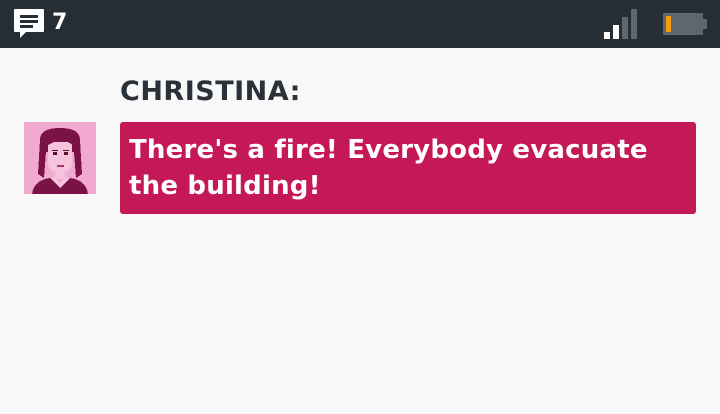 The height and width of the screenshot is (414, 720). Describe the element at coordinates (60, 158) in the screenshot. I see `christina-avatar` at that location.